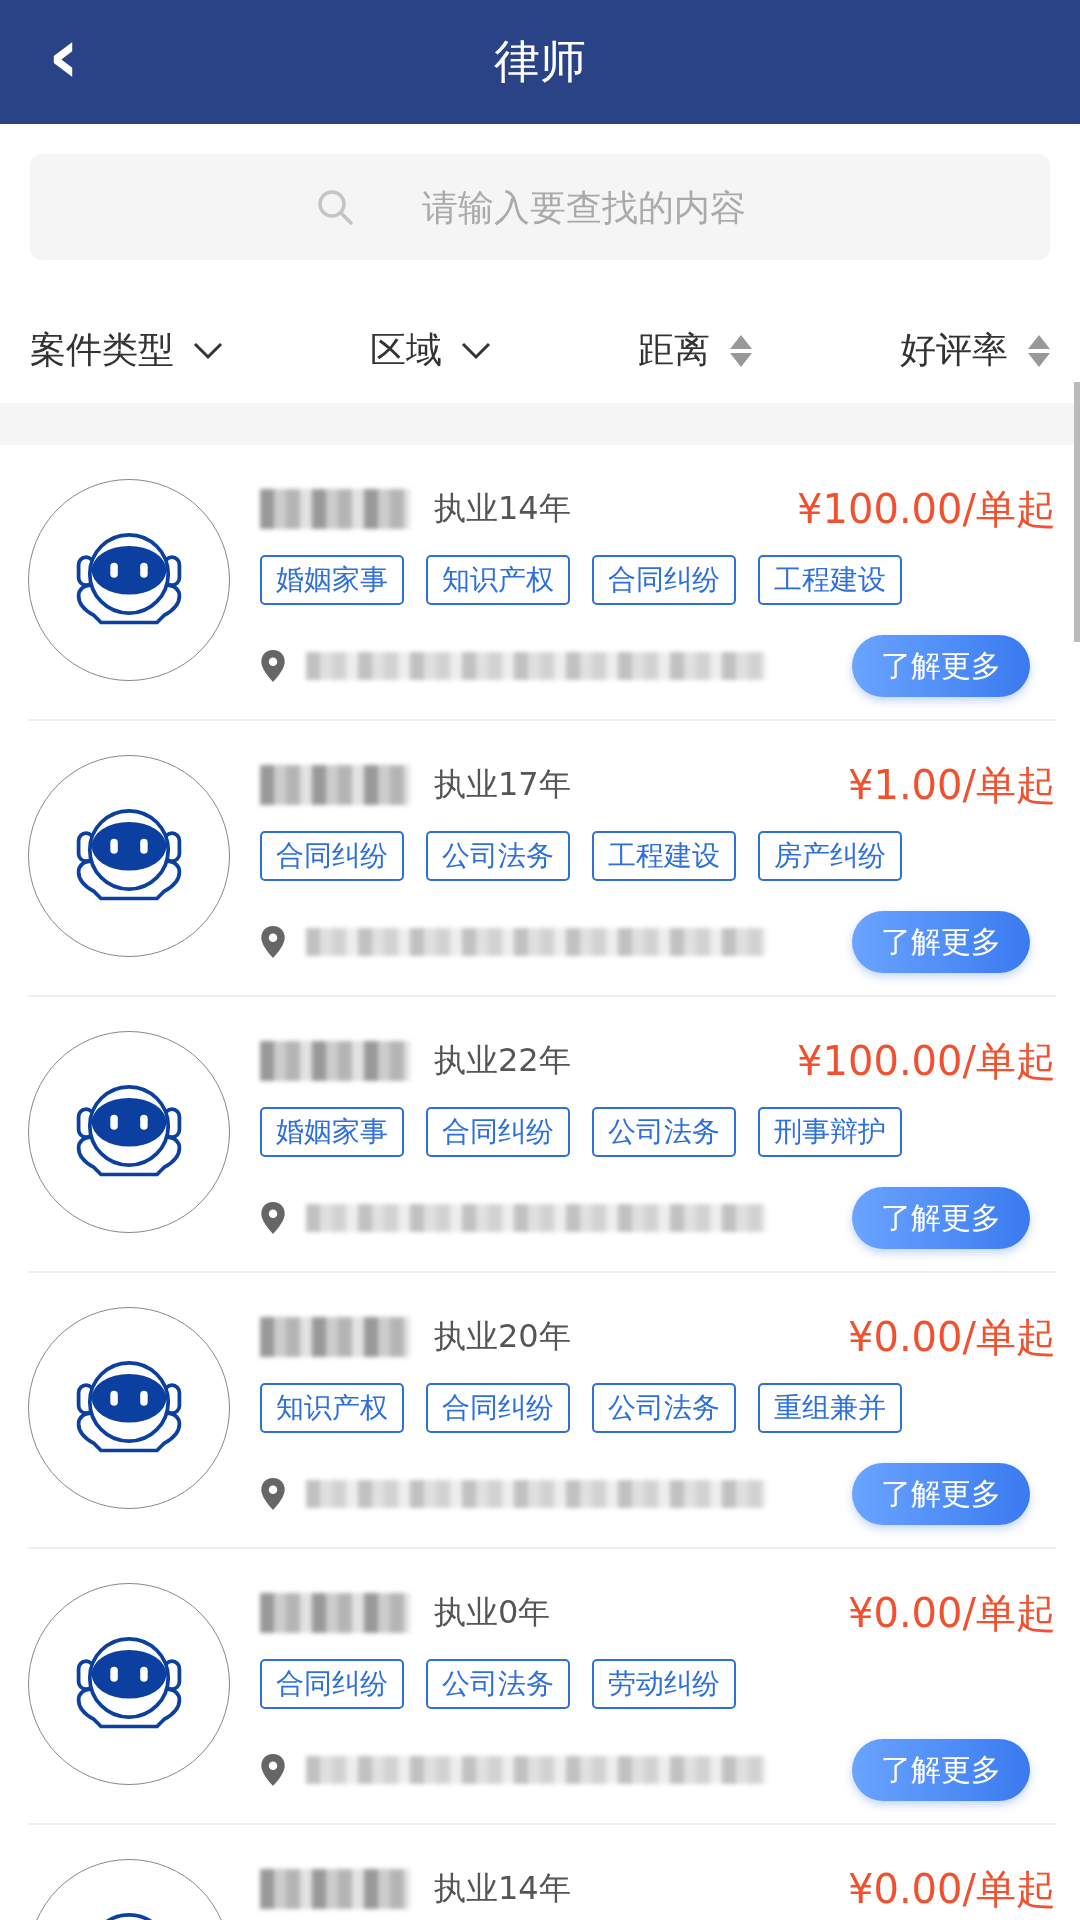  What do you see at coordinates (540, 61) in the screenshot?
I see `page-title: 律师` at bounding box center [540, 61].